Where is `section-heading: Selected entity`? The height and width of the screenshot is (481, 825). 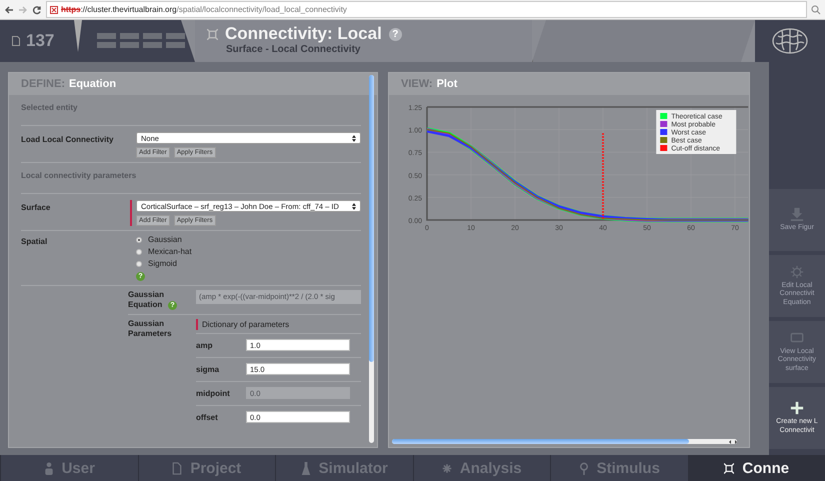
section-heading: Selected entity is located at coordinates (191, 110).